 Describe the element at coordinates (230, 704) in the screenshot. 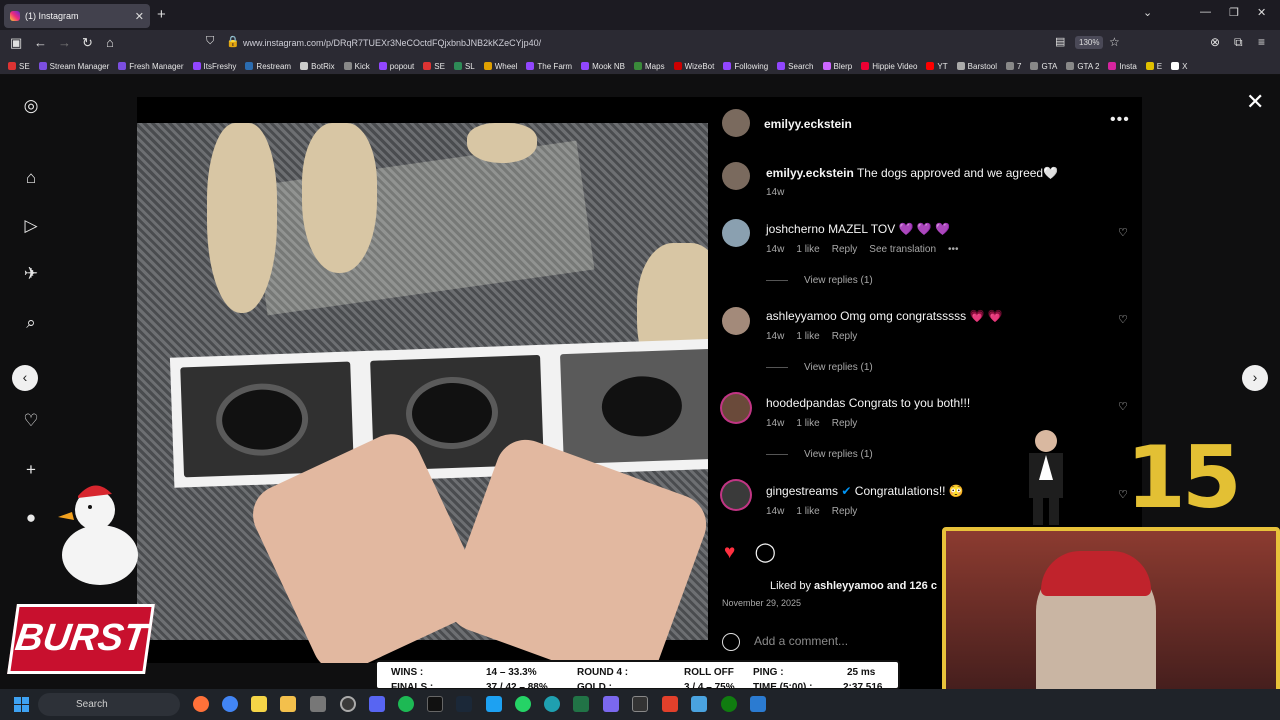

I see `chrome-icon` at that location.